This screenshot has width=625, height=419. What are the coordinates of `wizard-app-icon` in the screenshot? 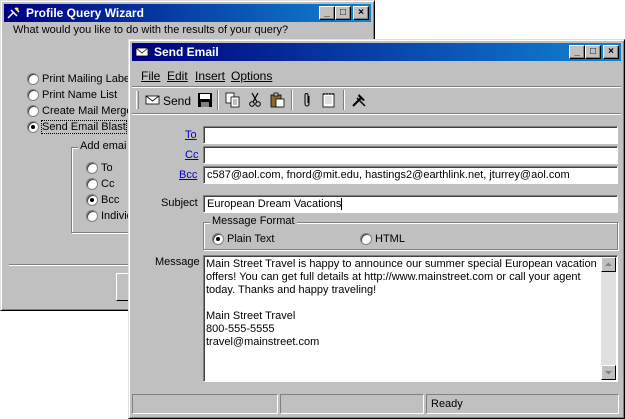 It's located at (13, 13).